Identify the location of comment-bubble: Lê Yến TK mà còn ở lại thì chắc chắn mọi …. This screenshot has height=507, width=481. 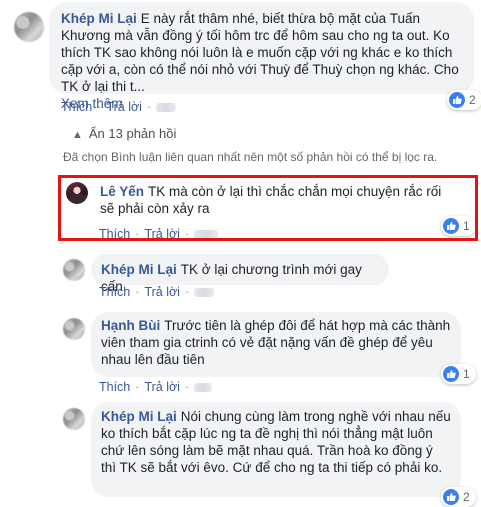
(279, 200).